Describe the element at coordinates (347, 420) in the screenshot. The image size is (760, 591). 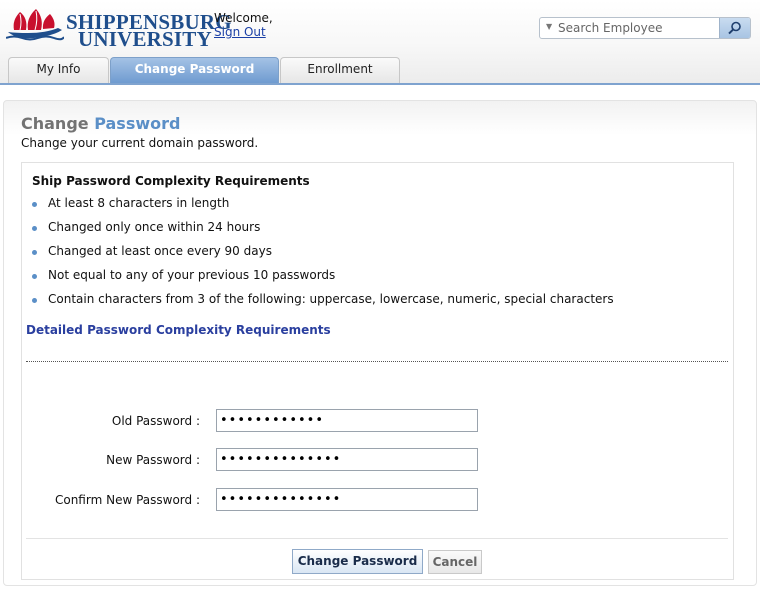
I see `old-password-field` at that location.